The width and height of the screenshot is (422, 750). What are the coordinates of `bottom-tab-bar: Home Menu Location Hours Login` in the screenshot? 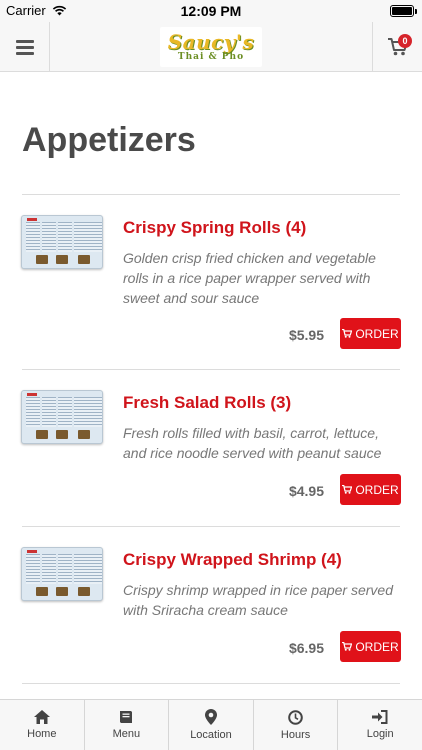 It's located at (211, 724).